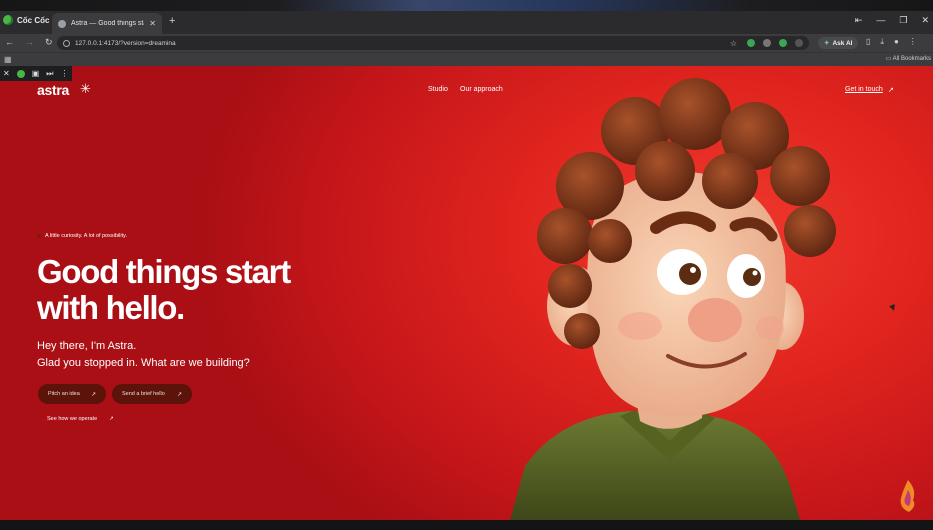  Describe the element at coordinates (868, 42) in the screenshot. I see `sidebar-icon: ▯` at that location.